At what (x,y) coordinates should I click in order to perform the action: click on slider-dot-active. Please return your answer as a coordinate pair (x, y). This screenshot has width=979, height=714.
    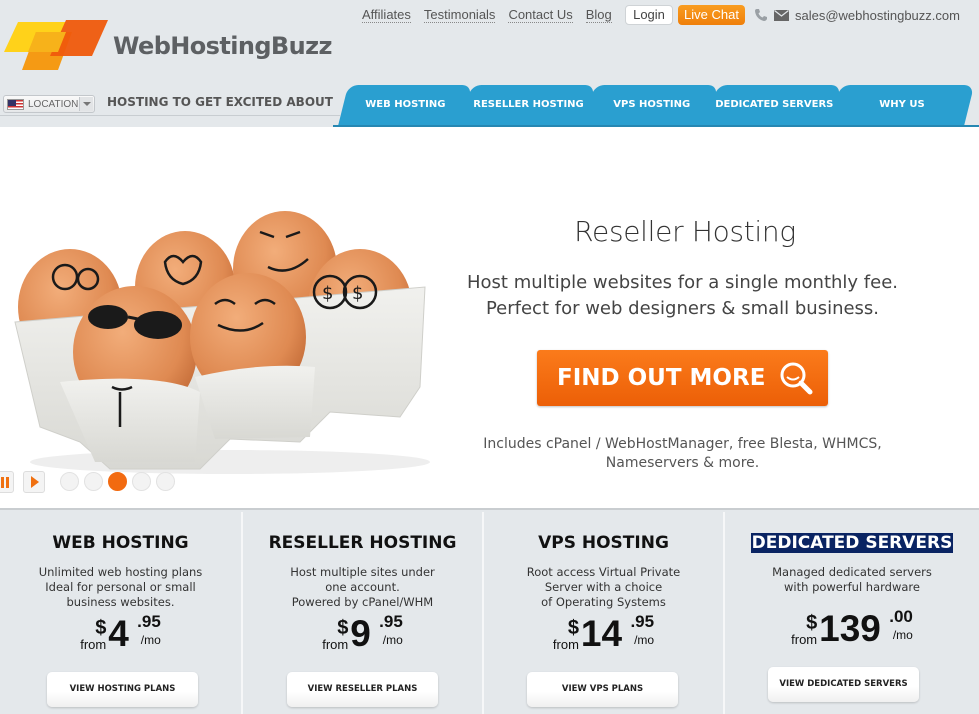
    Looking at the image, I should click on (117, 481).